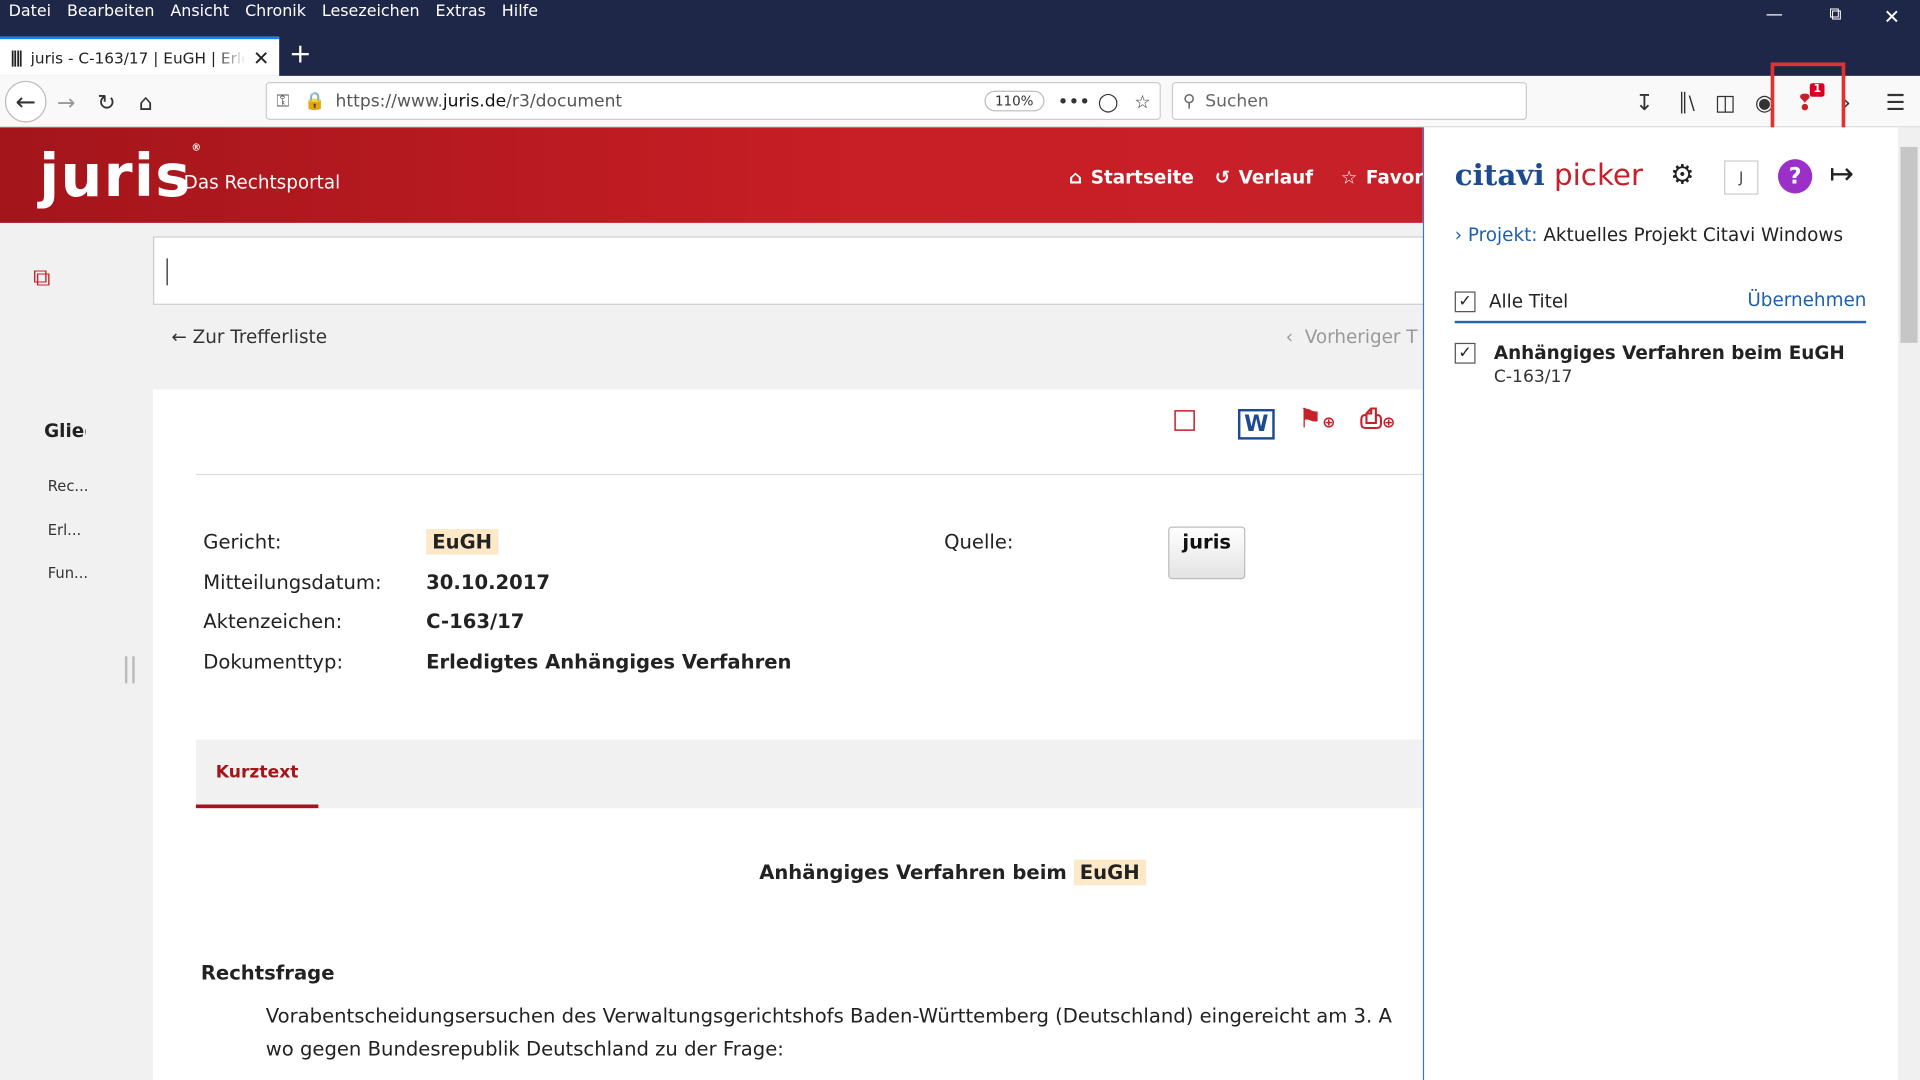 The image size is (1920, 1080). Describe the element at coordinates (1686, 103) in the screenshot. I see `library-icon: ║\` at that location.